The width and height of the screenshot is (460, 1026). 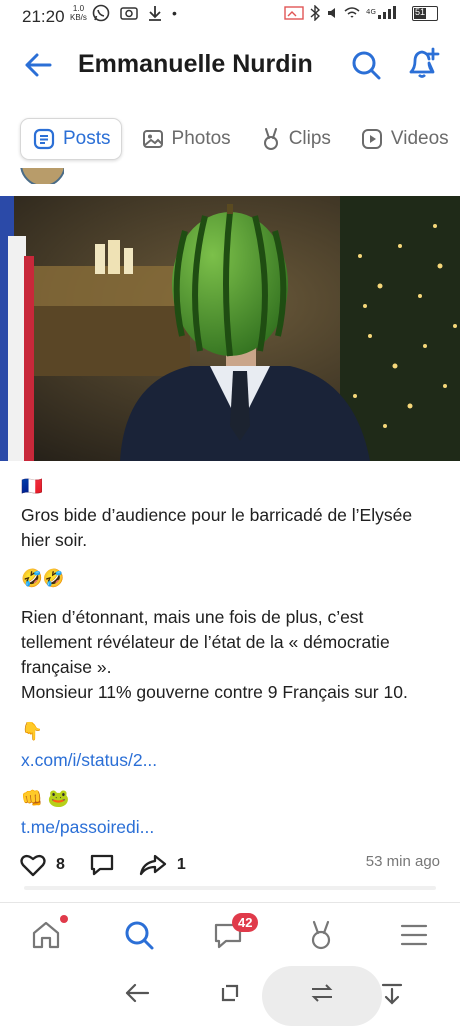 I want to click on mute-icon, so click(x=331, y=13).